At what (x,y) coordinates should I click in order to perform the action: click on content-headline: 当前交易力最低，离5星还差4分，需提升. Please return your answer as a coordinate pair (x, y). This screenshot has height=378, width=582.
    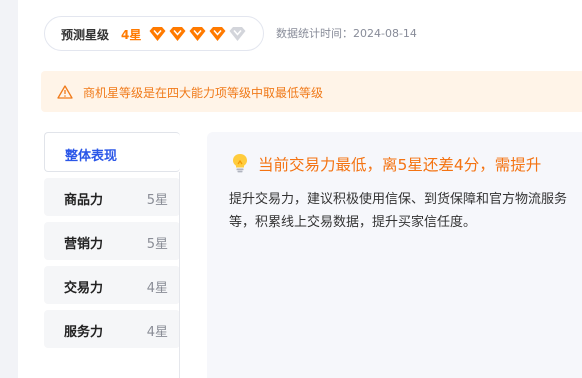
    Looking at the image, I should click on (400, 165).